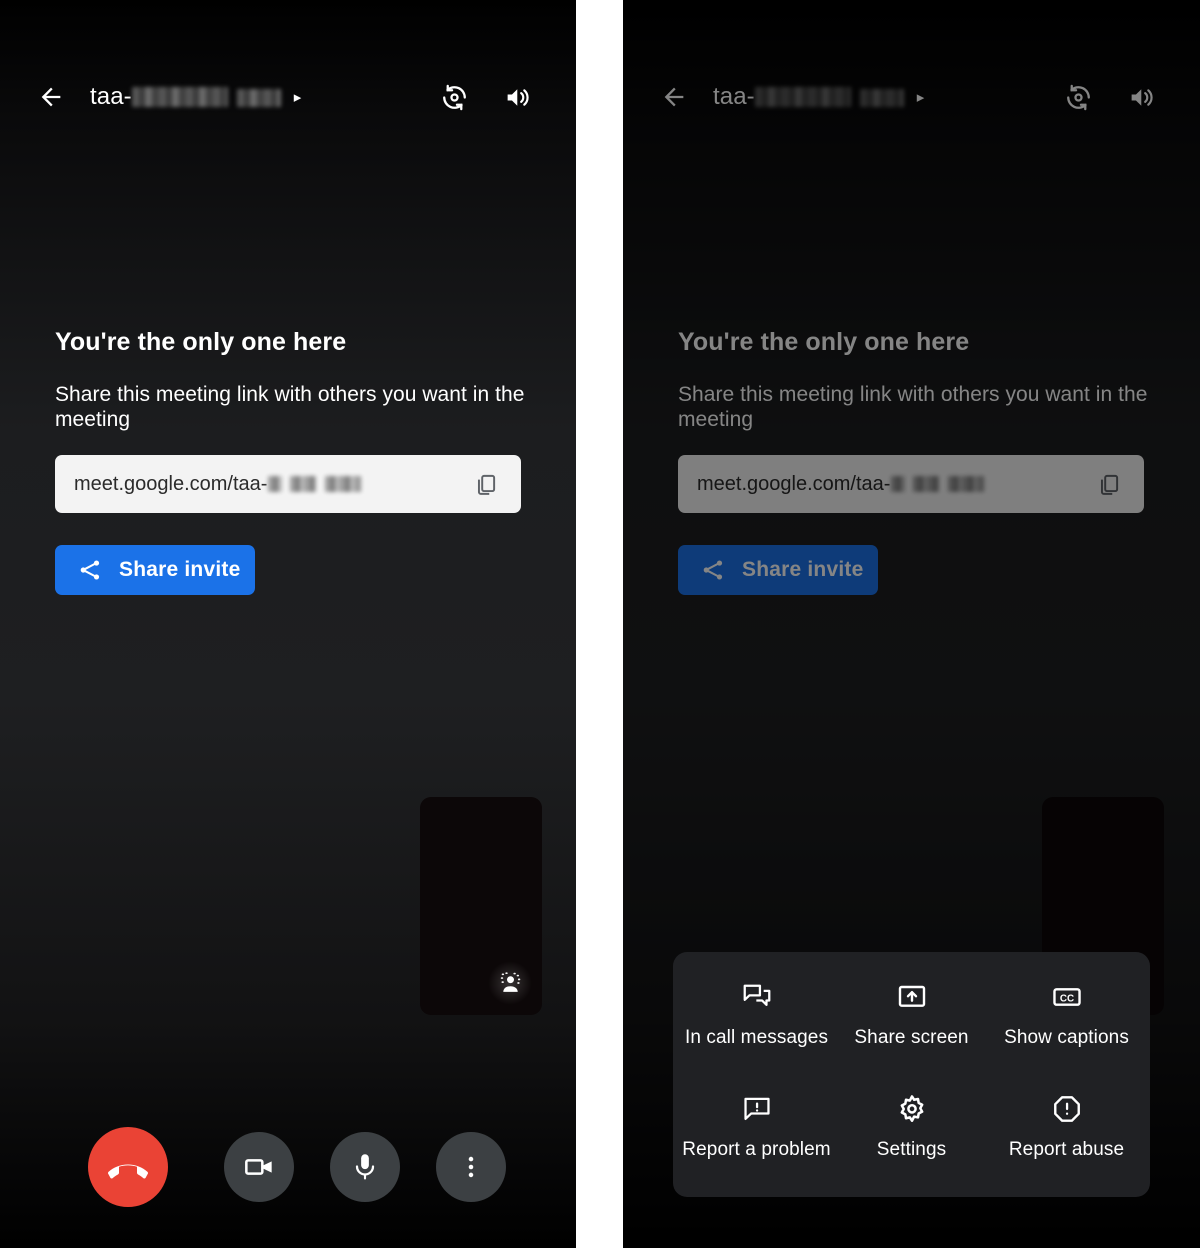  Describe the element at coordinates (911, 1020) in the screenshot. I see `menu-item-share-screen: Share screen` at that location.